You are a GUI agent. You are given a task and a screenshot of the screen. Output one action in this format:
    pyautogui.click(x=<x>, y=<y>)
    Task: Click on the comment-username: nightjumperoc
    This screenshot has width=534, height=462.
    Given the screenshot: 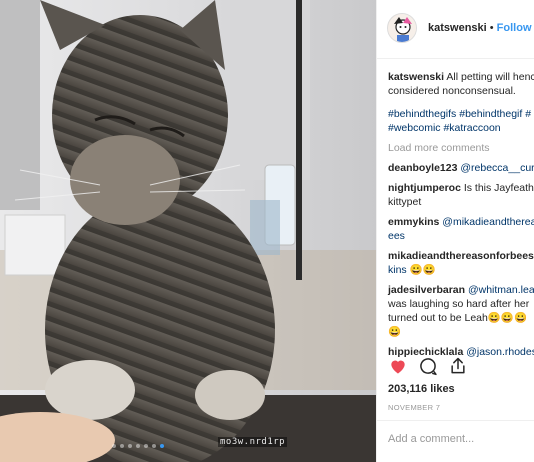 What is the action you would take?
    pyautogui.click(x=424, y=188)
    